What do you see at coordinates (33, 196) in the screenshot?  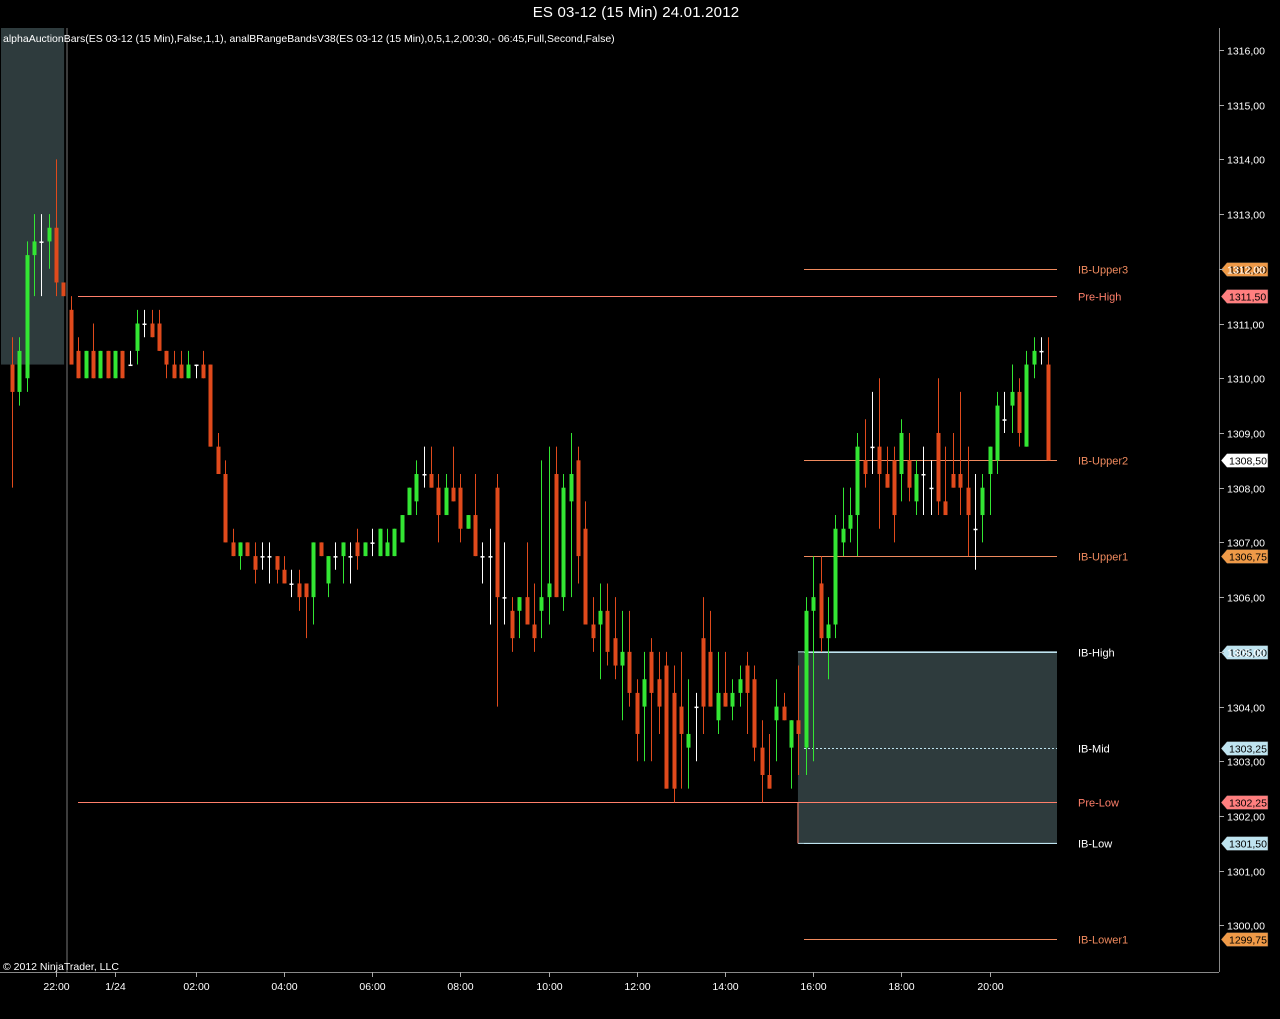 I see `prior-ib-box` at bounding box center [33, 196].